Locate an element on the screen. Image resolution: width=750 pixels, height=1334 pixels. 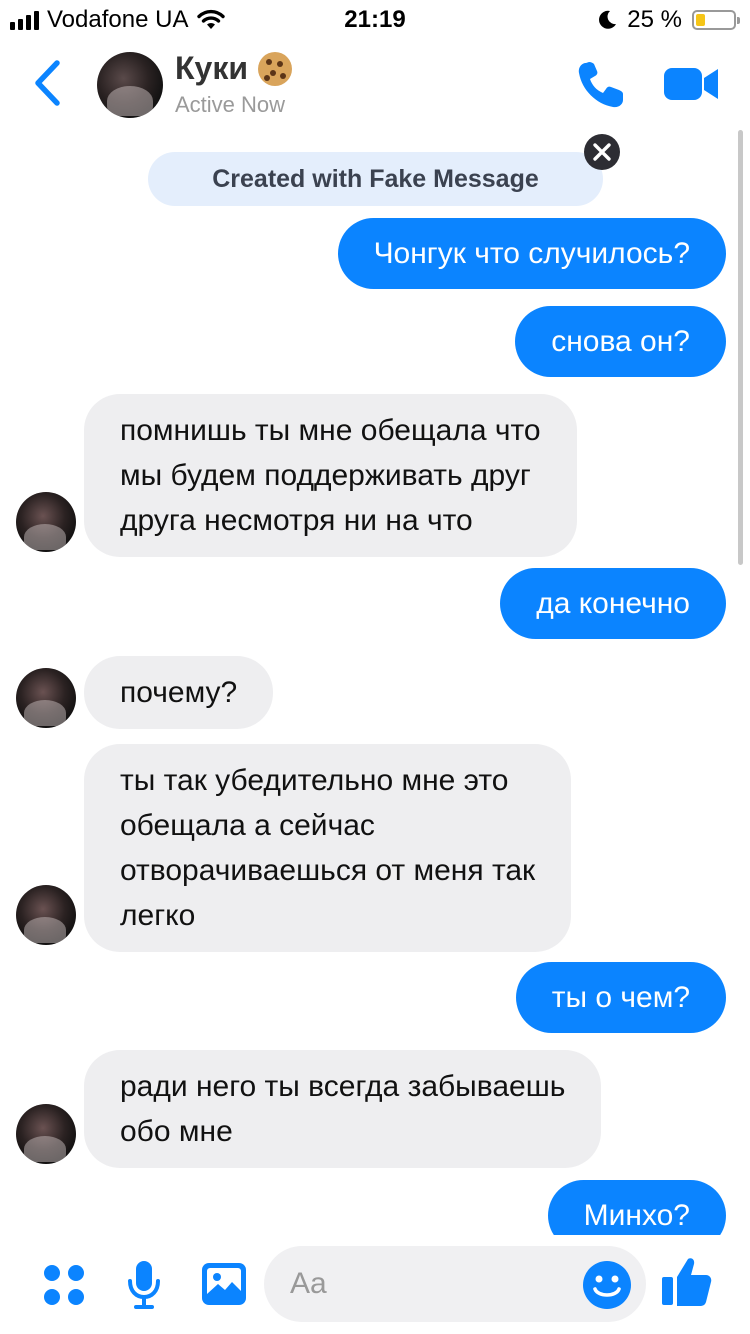
close-icon is located at coordinates (602, 152).